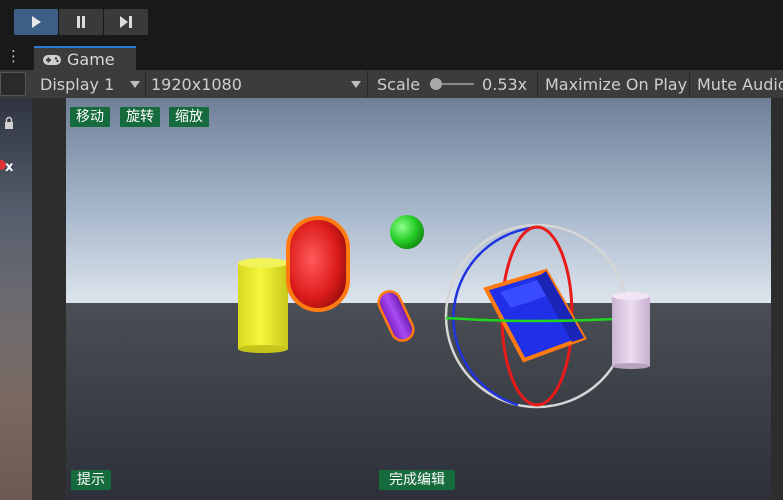 Image resolution: width=783 pixels, height=500 pixels. Describe the element at coordinates (13, 84) in the screenshot. I see `left-panel-field` at that location.